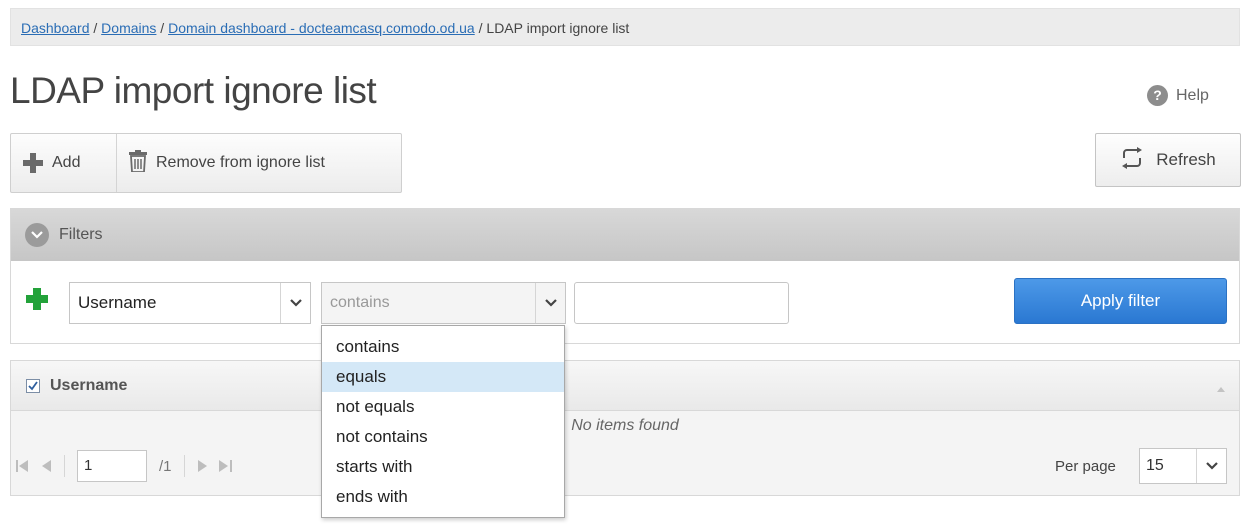  I want to click on remove-from-ignore-list-button: Remove from ignore list, so click(227, 163).